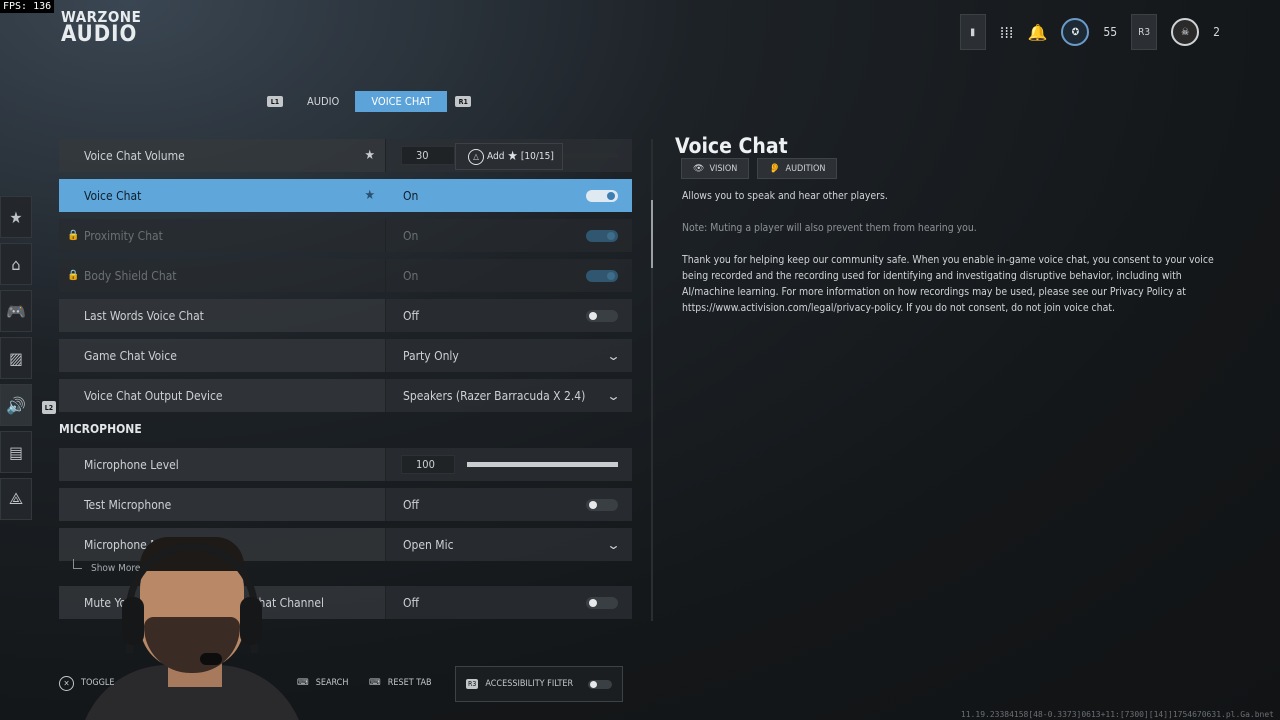 This screenshot has height=720, width=1280. I want to click on graphics-icon: ▨, so click(16, 358).